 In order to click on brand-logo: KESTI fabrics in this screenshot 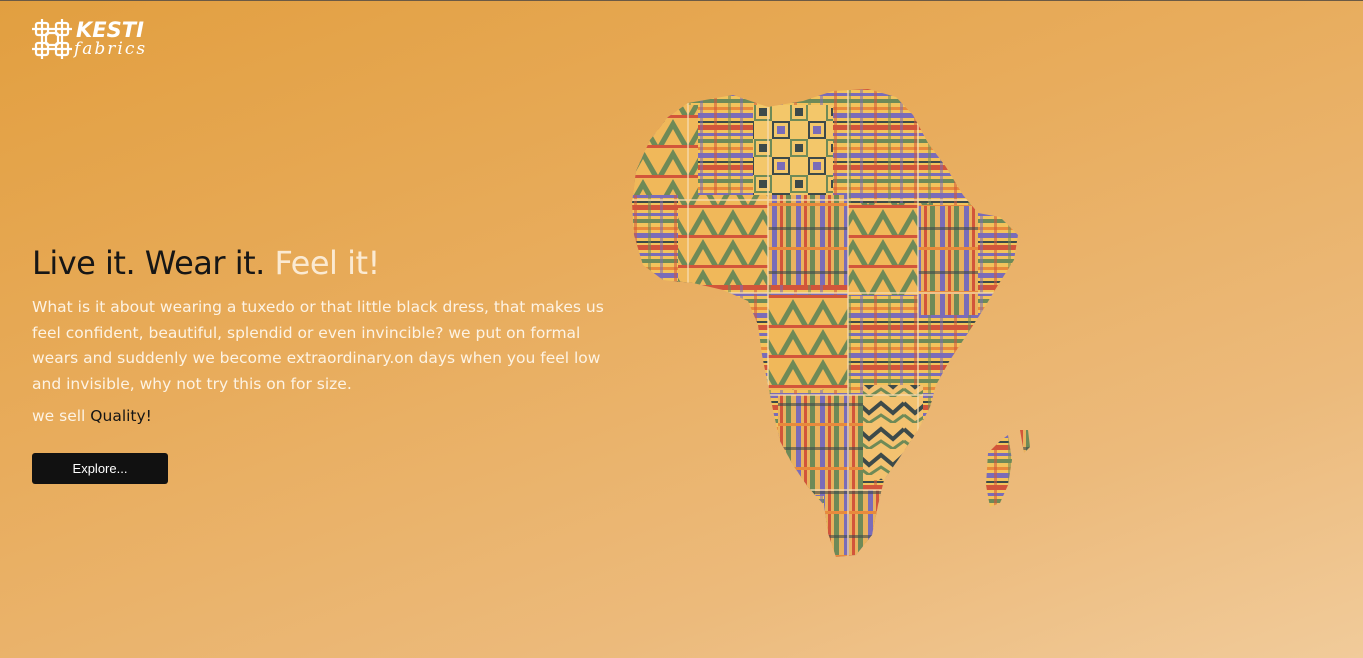, I will do `click(89, 40)`.